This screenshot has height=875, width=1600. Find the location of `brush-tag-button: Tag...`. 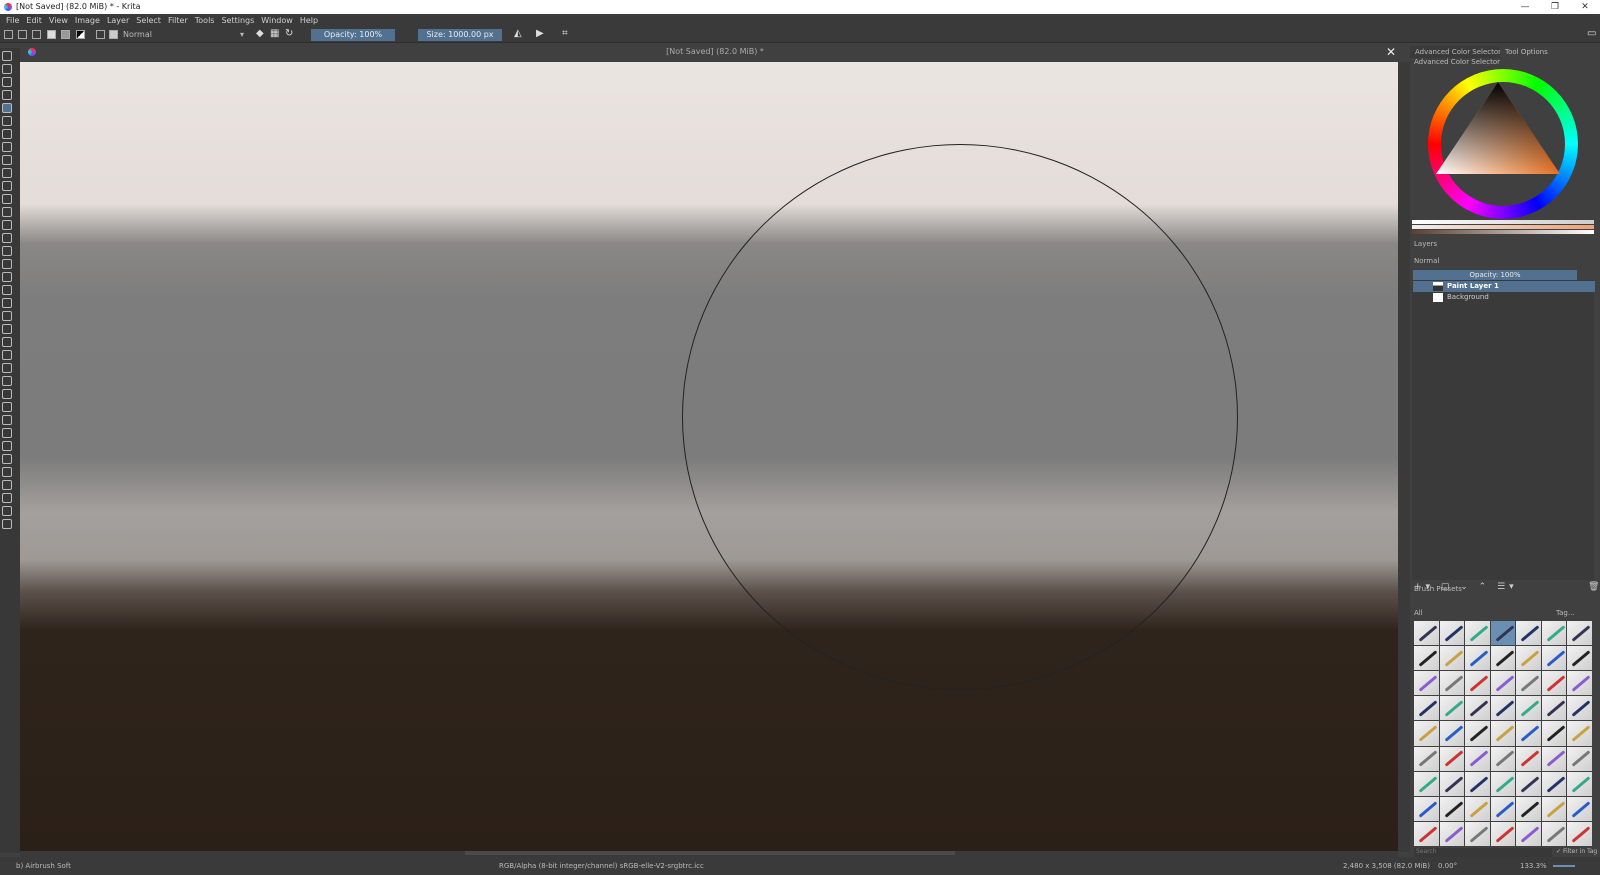

brush-tag-button: Tag... is located at coordinates (1565, 613).